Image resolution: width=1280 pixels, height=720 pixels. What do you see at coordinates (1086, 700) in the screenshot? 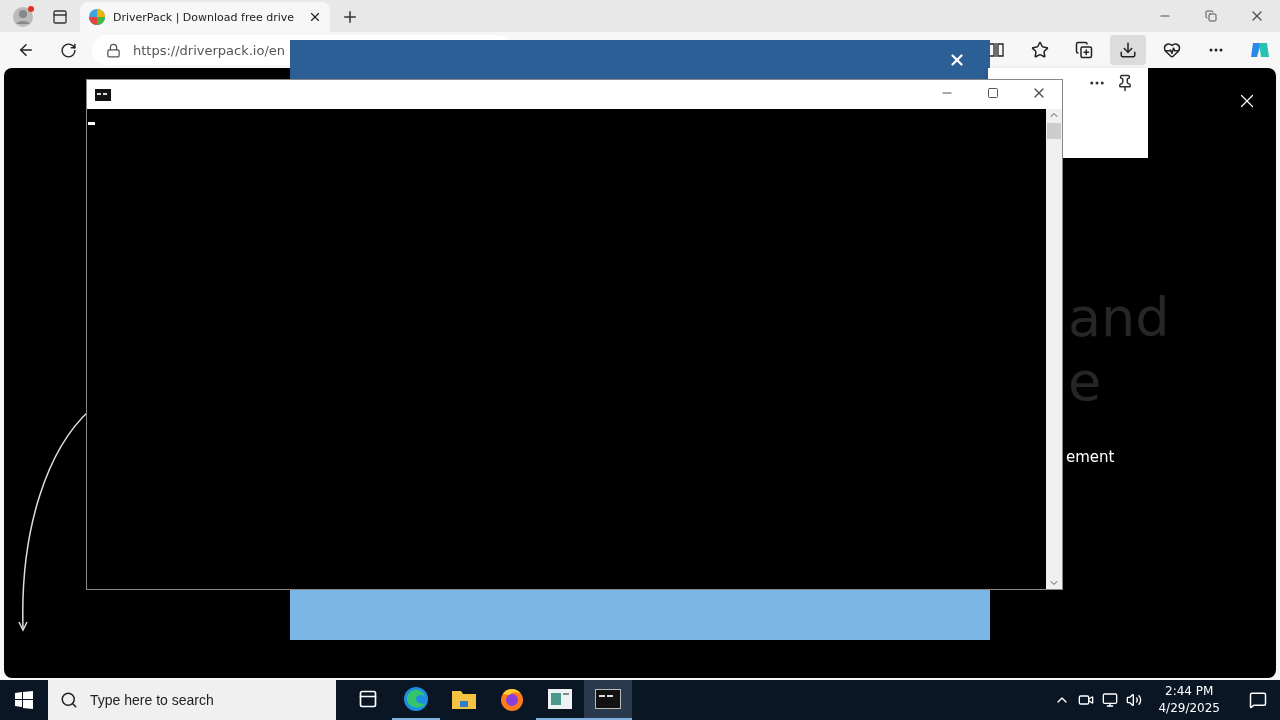
I see `camera-icon` at bounding box center [1086, 700].